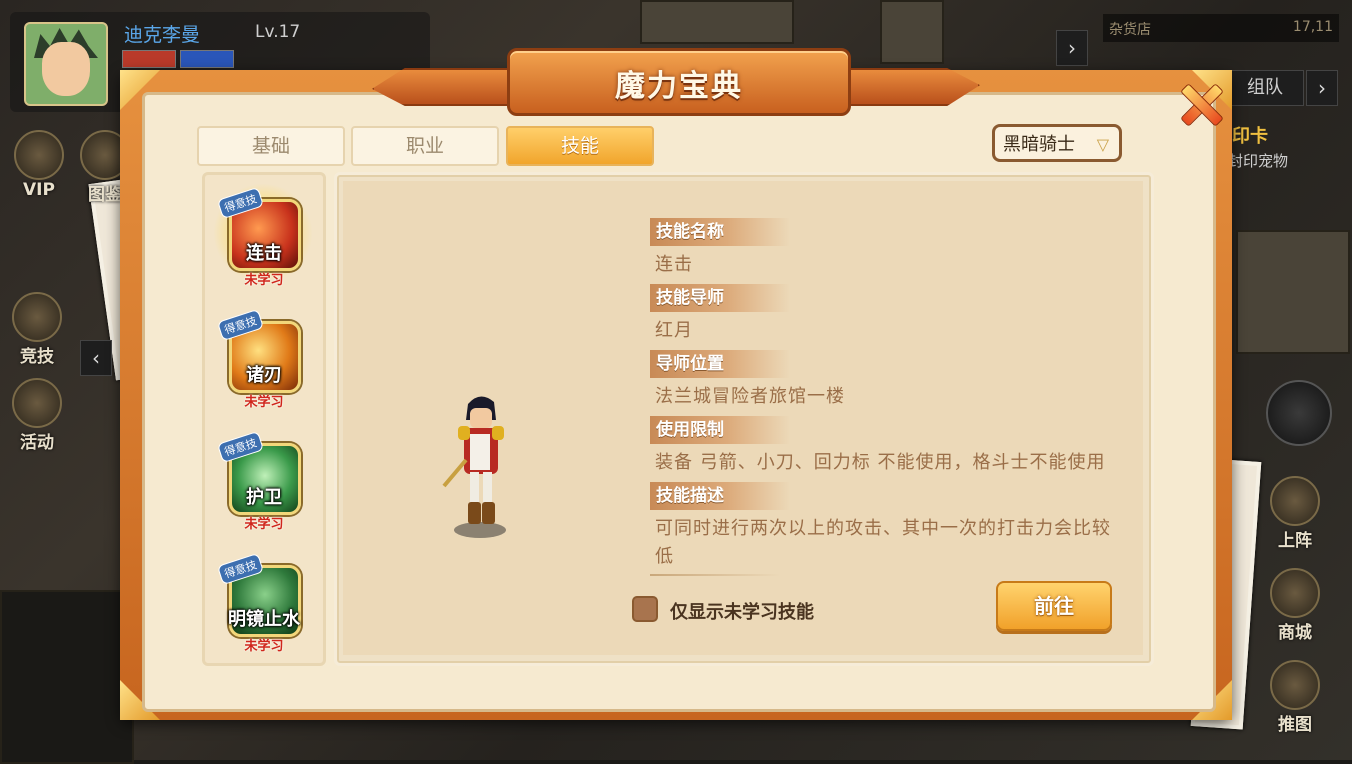 This screenshot has height=764, width=1352. I want to click on title-center: 魔力宝典, so click(679, 82).